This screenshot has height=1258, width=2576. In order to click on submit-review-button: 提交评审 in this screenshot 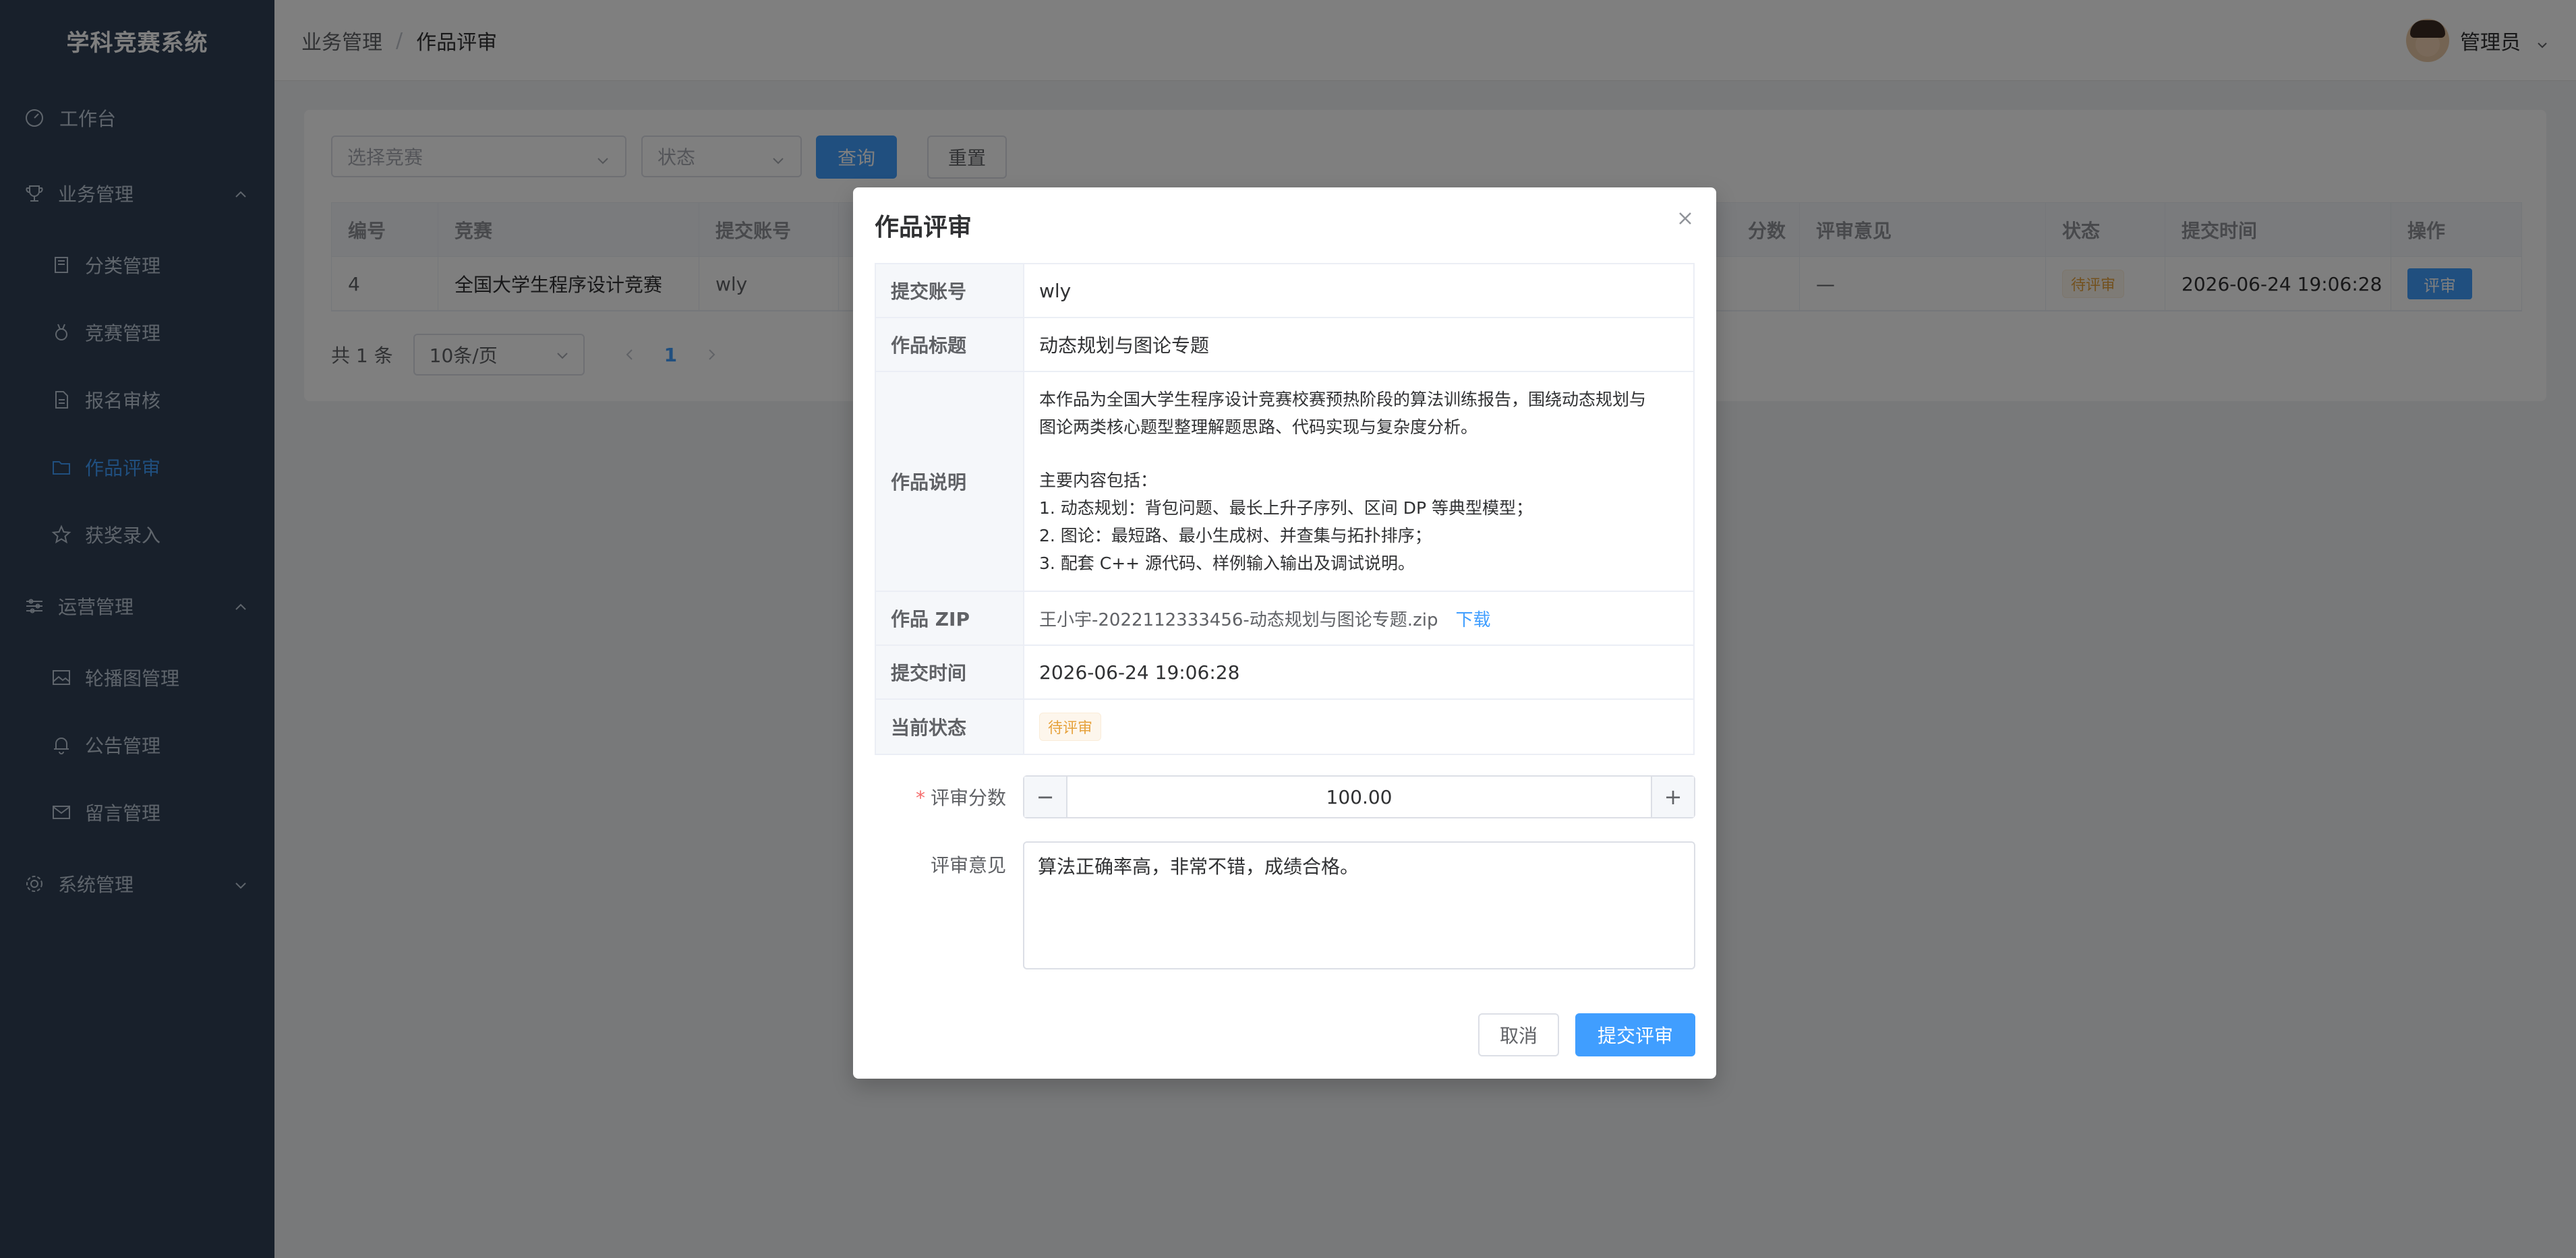, I will do `click(1635, 1034)`.